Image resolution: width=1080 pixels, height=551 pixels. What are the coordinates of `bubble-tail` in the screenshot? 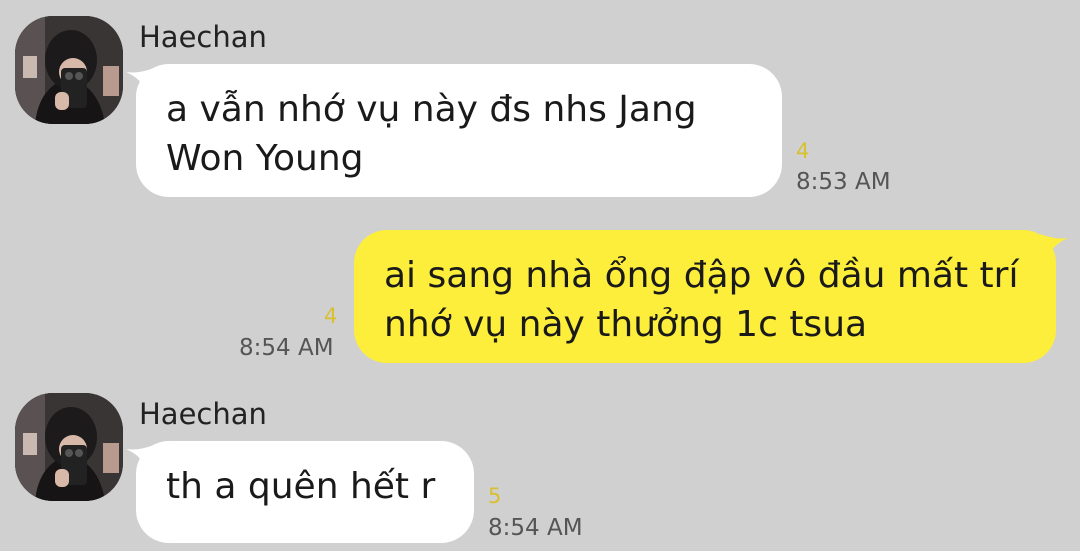 It's located at (1054, 245).